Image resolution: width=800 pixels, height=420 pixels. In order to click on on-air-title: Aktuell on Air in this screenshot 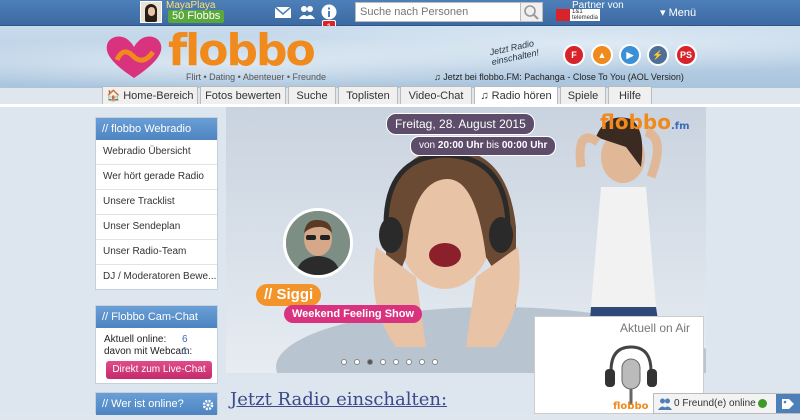, I will do `click(655, 328)`.